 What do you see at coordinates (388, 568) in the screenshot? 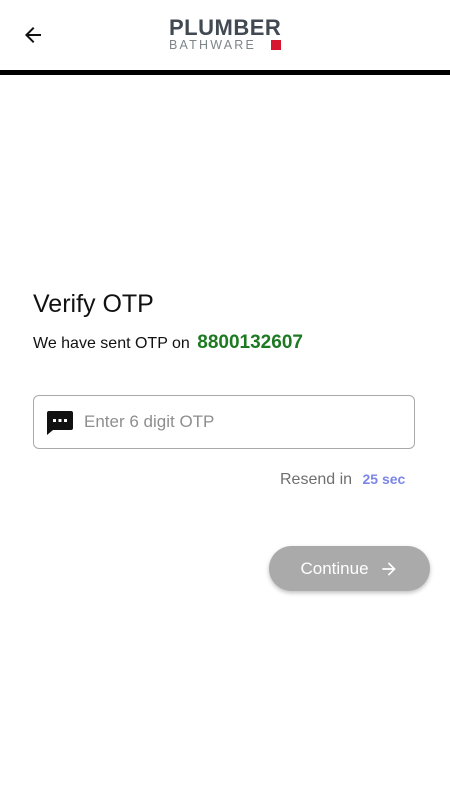
I see `arrow-right-icon` at bounding box center [388, 568].